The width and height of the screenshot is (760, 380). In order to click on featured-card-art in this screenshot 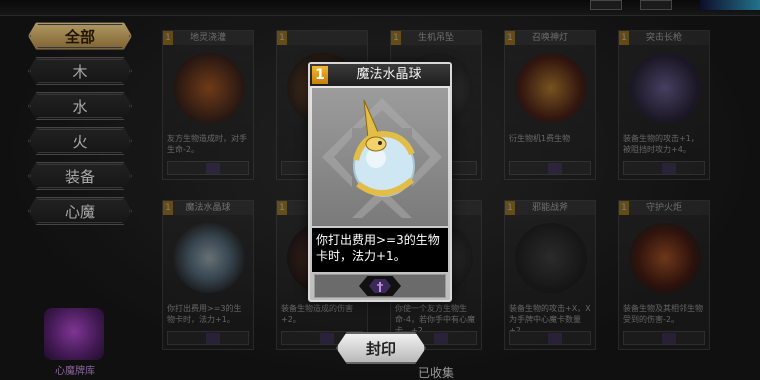, I will do `click(380, 157)`.